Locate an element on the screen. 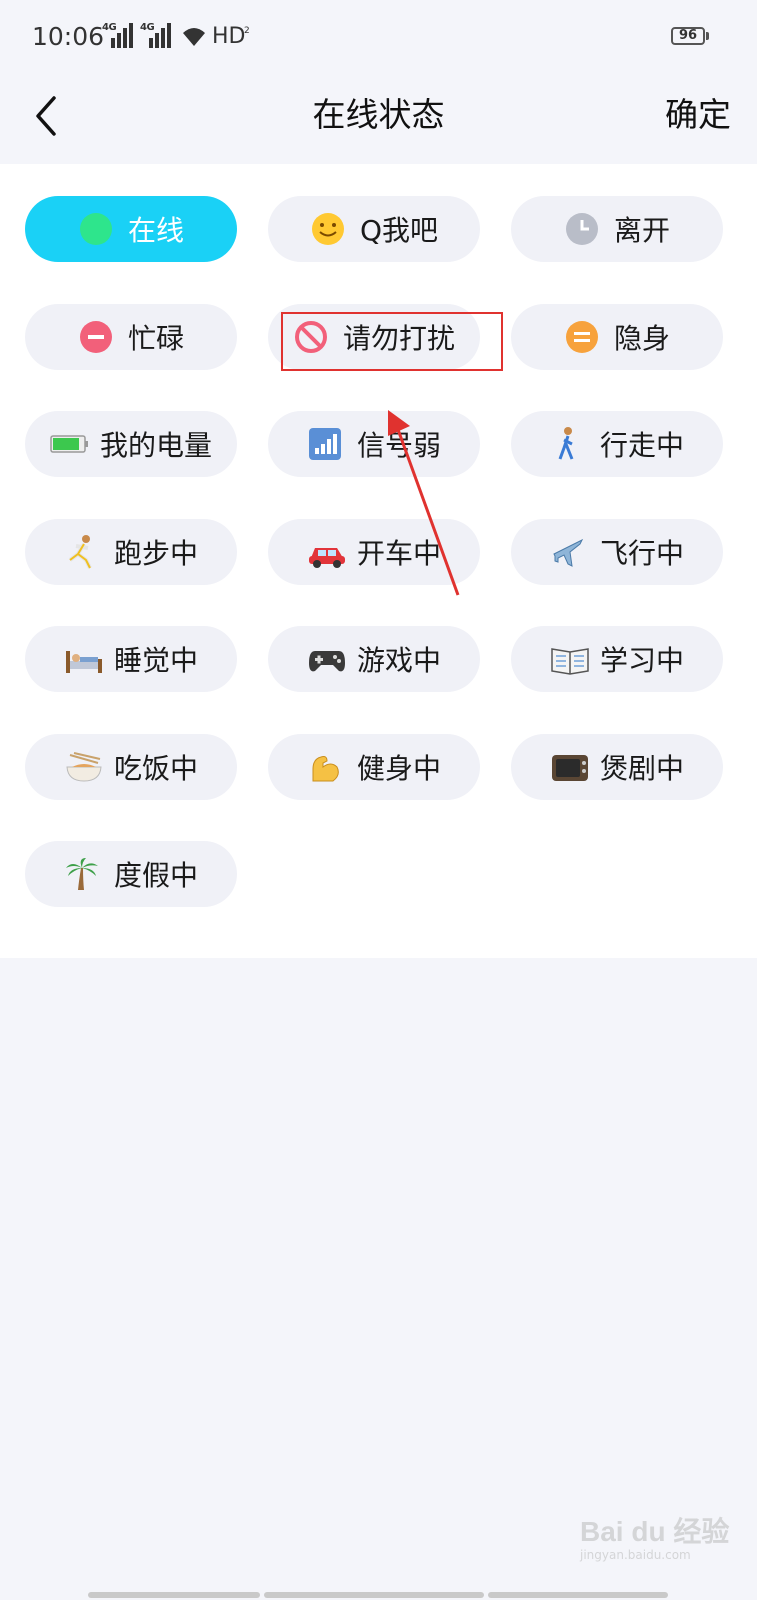 The width and height of the screenshot is (757, 1600). status-option: 忙碌 is located at coordinates (131, 337).